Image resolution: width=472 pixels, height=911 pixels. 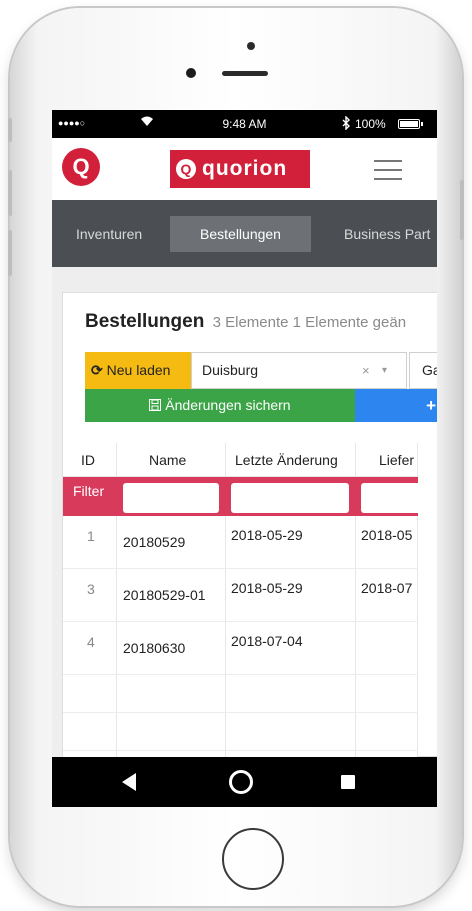 I want to click on refresh-icon: ⟳, so click(x=97, y=370).